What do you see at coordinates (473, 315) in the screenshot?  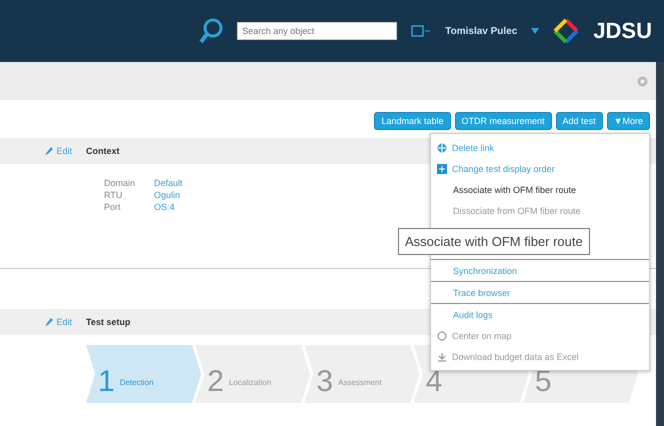 I see `menu-item-label: Audit logs` at bounding box center [473, 315].